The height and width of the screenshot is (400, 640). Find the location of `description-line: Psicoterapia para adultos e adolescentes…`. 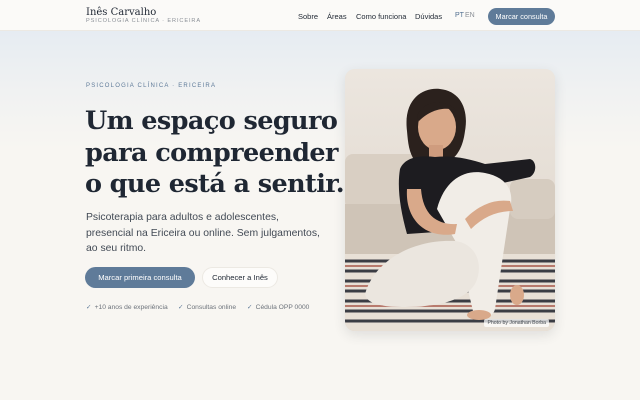

description-line: Psicoterapia para adultos e adolescentes… is located at coordinates (182, 217).